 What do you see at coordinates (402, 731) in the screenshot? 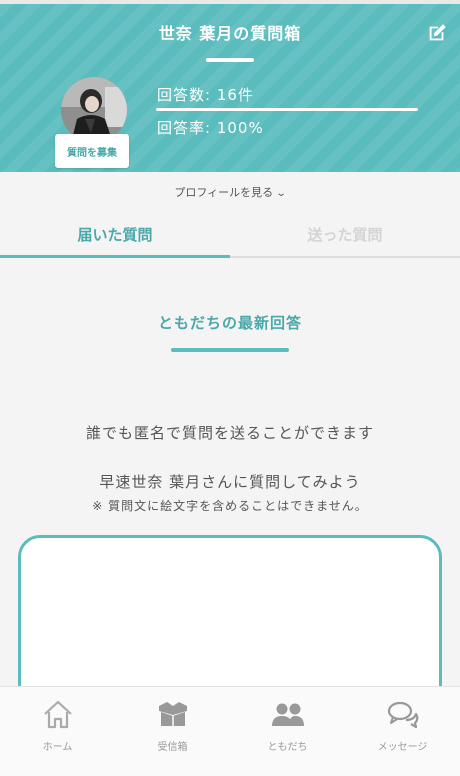
I see `nav-messages: メッセージ` at bounding box center [402, 731].